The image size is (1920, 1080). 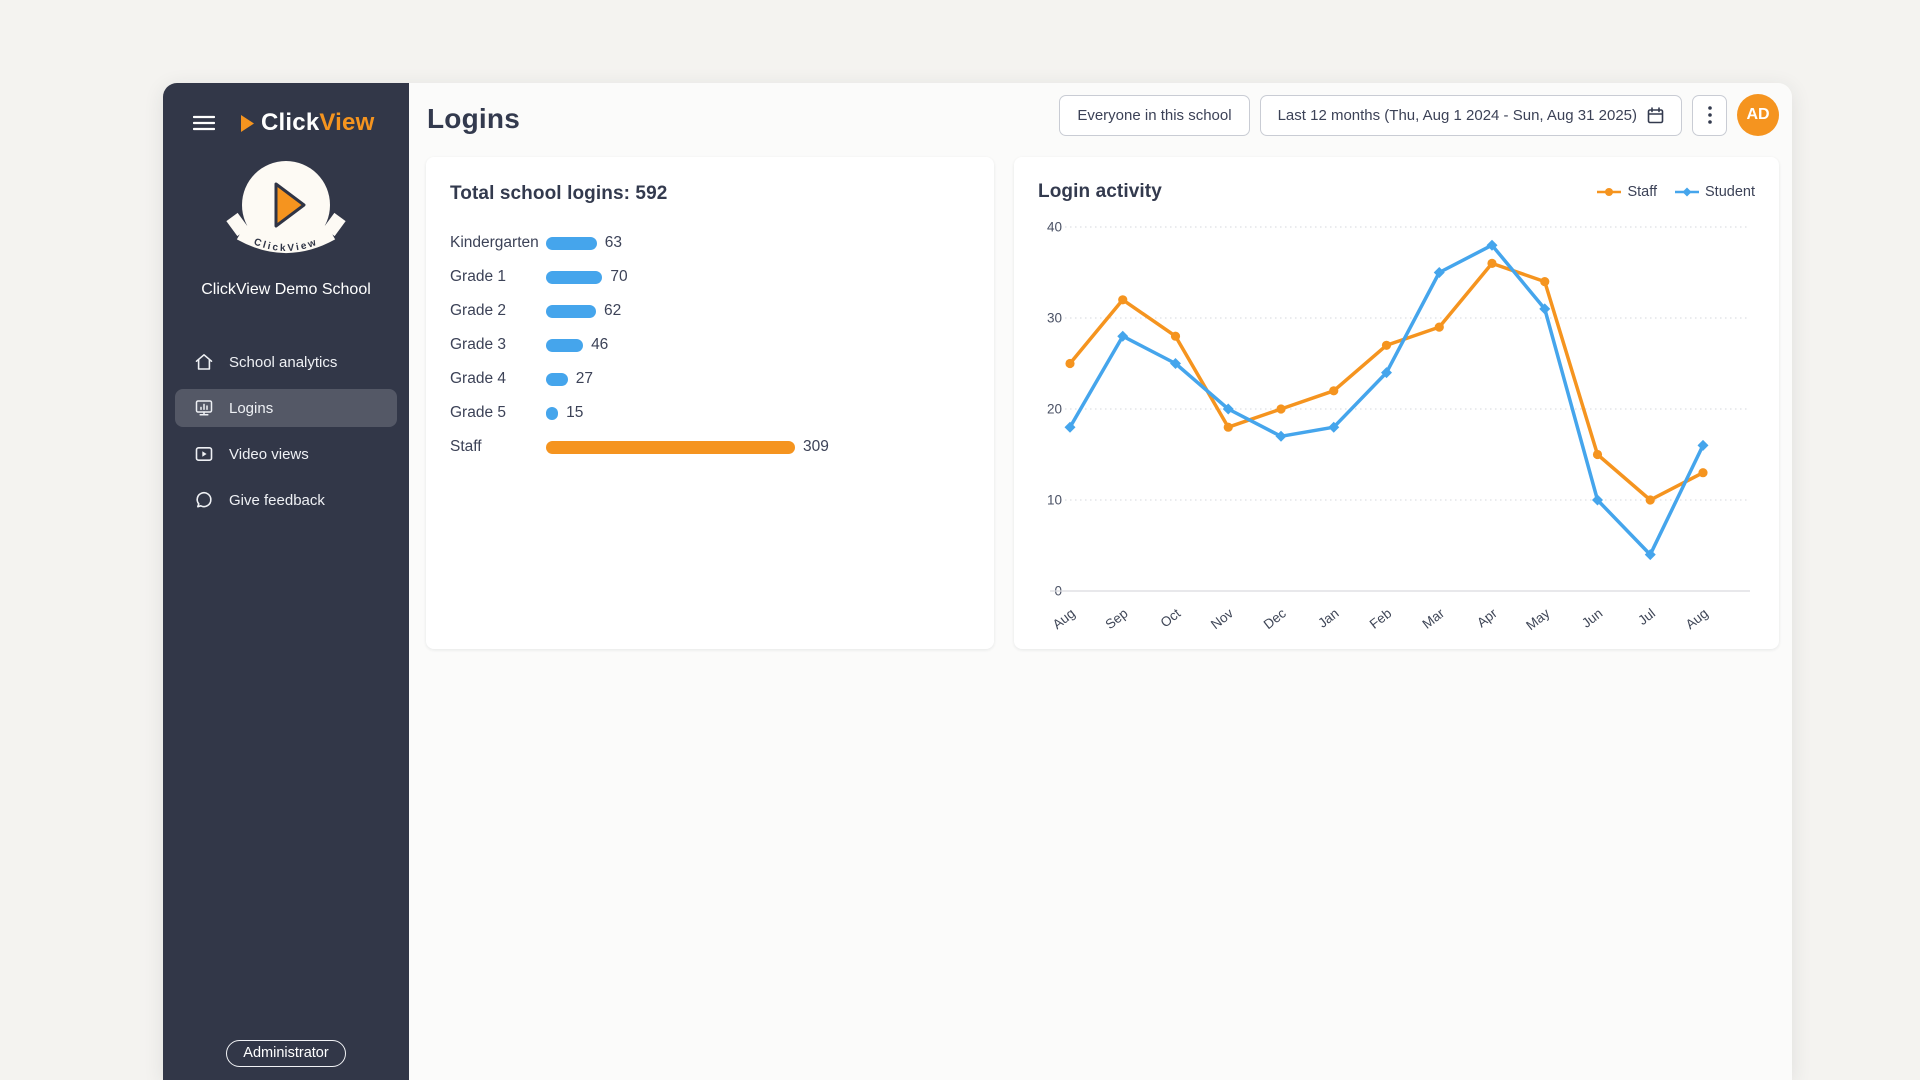 I want to click on sidebar-item-logins: Logins, so click(x=286, y=408).